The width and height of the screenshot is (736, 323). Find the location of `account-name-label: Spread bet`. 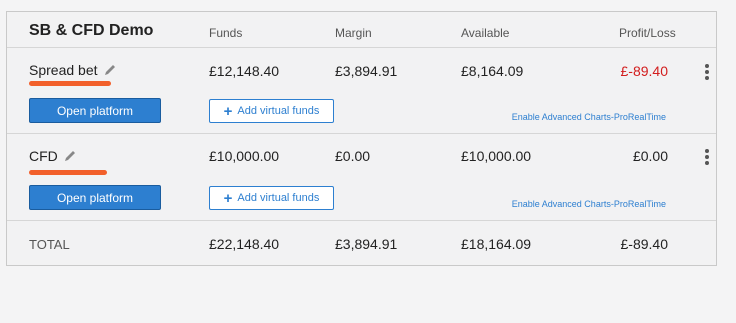

account-name-label: Spread bet is located at coordinates (63, 70).